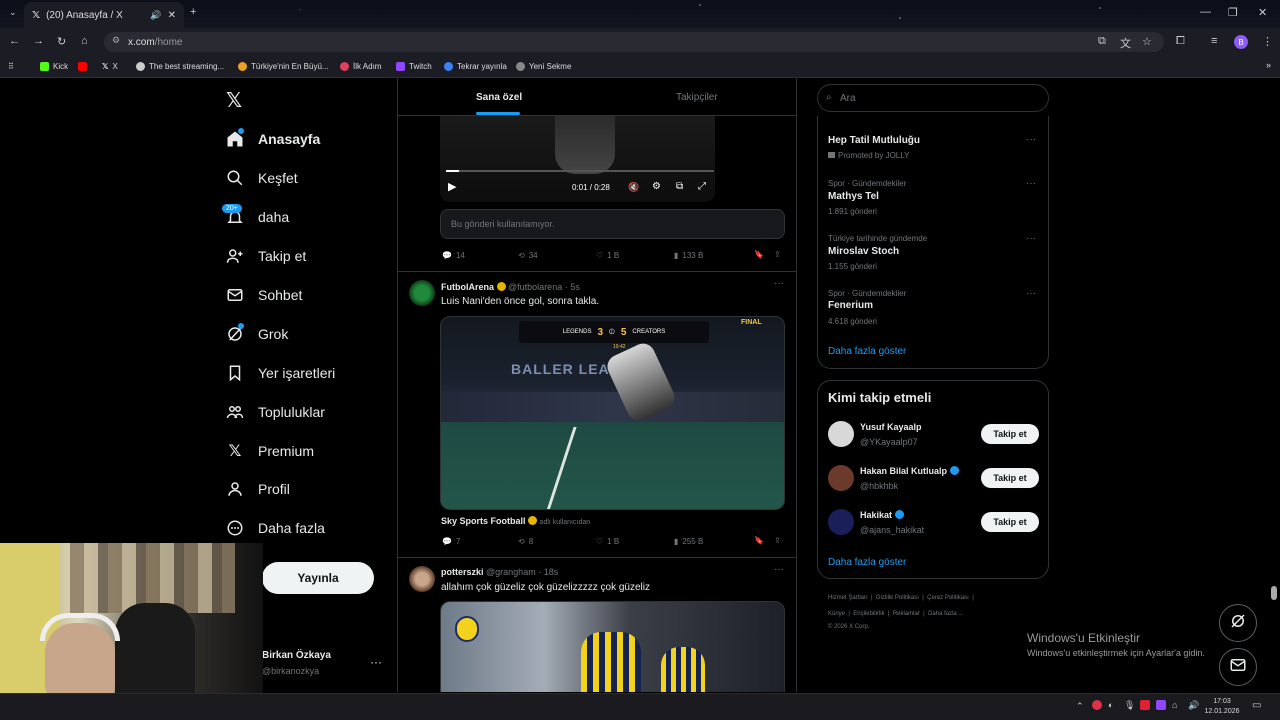  I want to click on suggestion-name: Hakikat, so click(882, 515).